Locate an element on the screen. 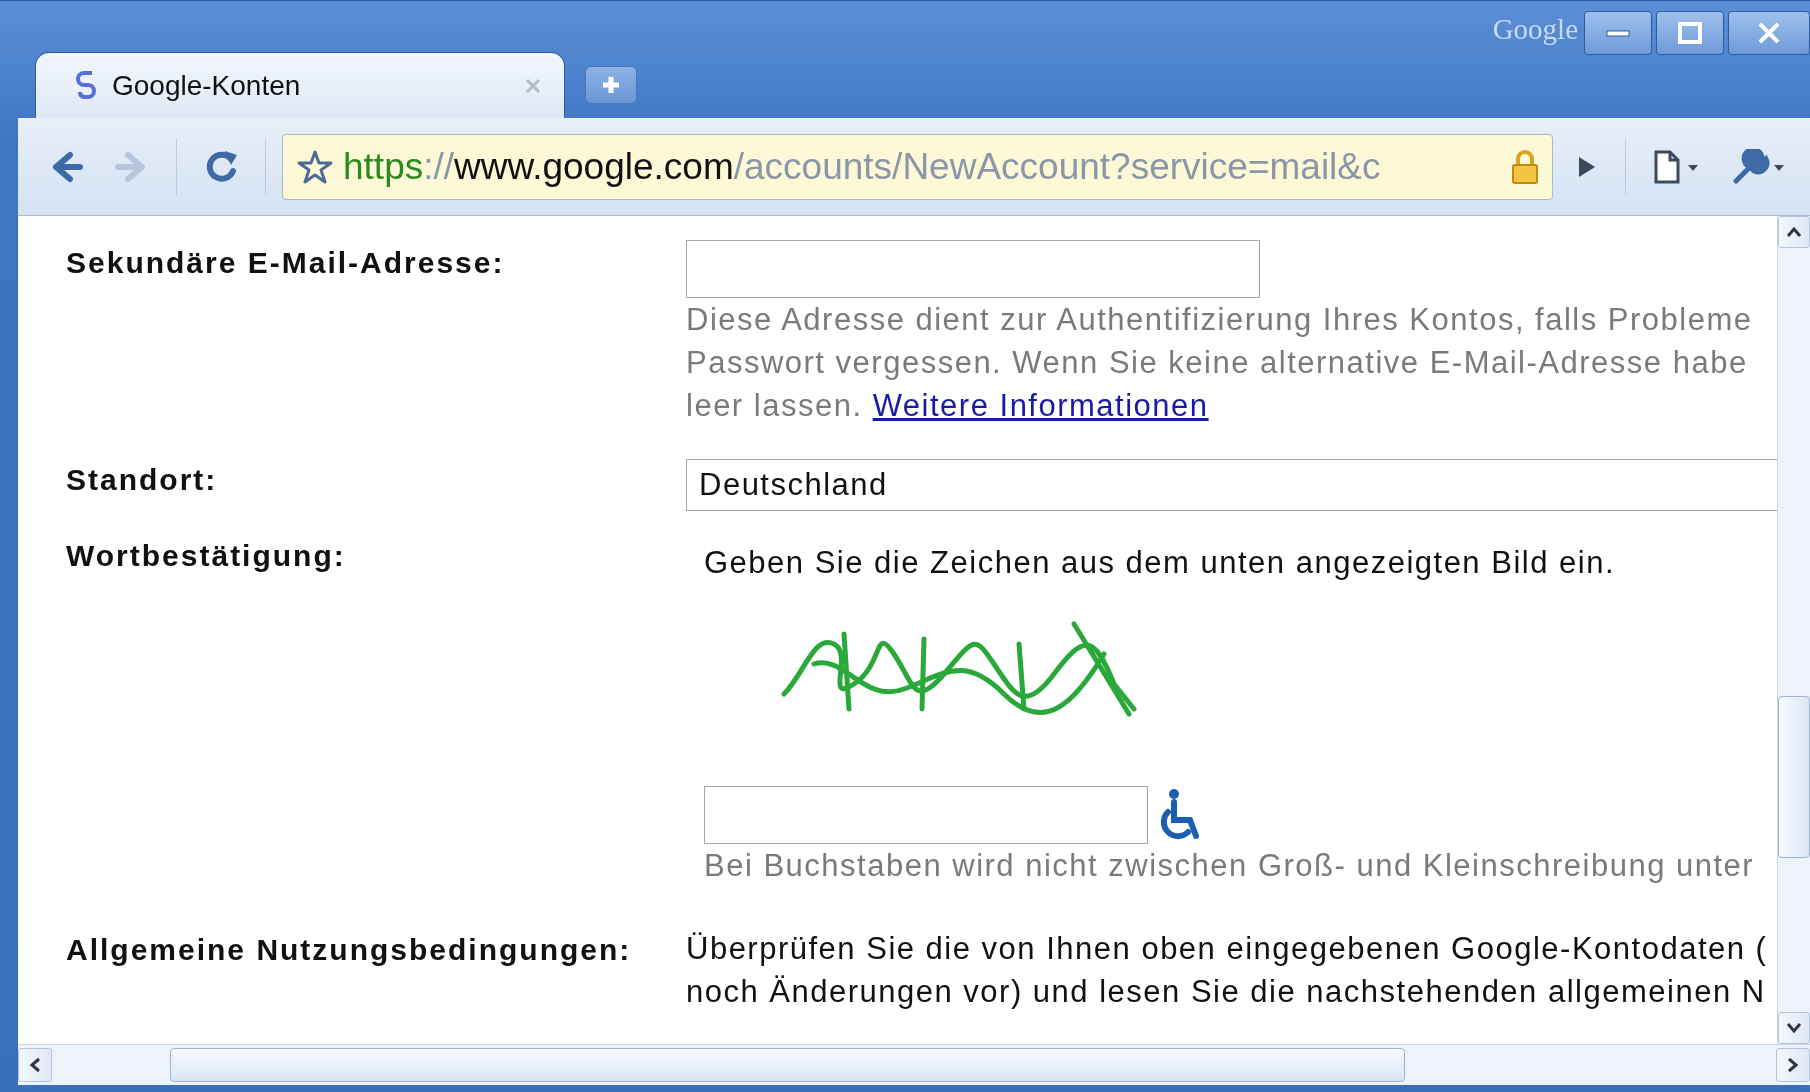 Image resolution: width=1810 pixels, height=1092 pixels. tab-title: Google-Konten is located at coordinates (207, 85).